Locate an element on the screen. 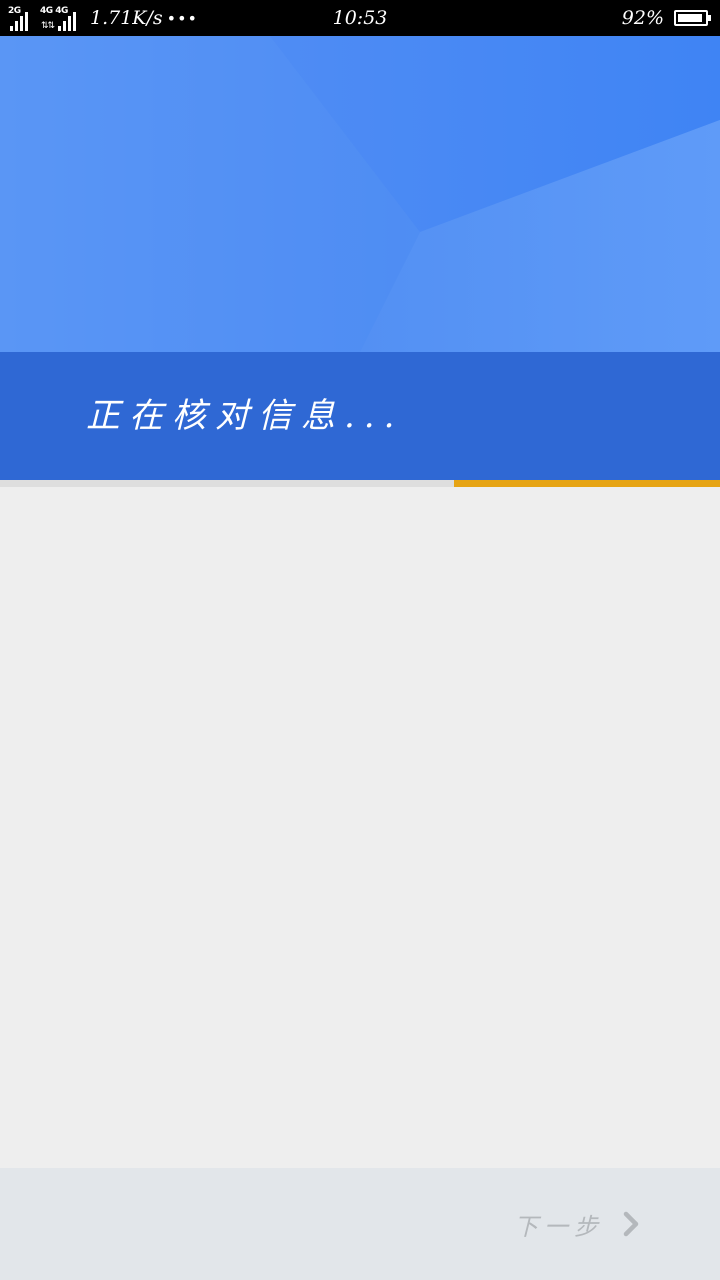 This screenshot has width=720, height=1280. battery-percent: 92% is located at coordinates (642, 18).